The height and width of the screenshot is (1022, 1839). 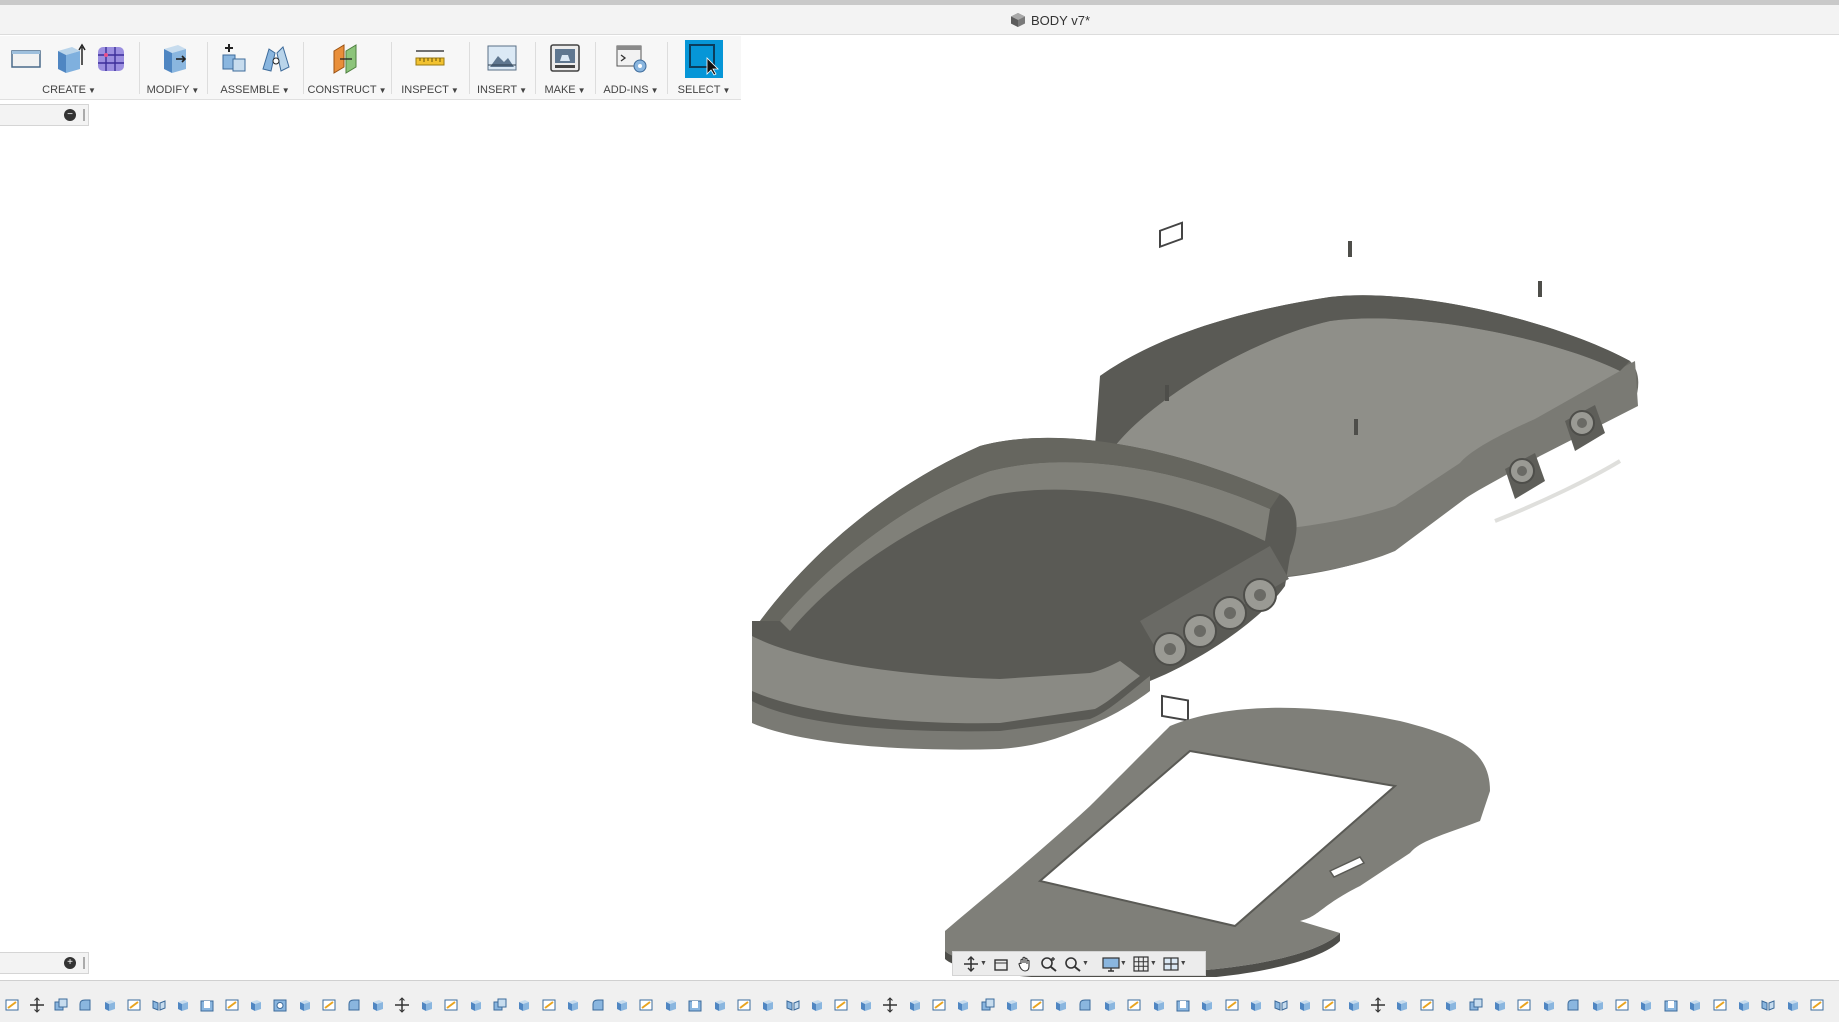 I want to click on new-component-icon, so click(x=234, y=58).